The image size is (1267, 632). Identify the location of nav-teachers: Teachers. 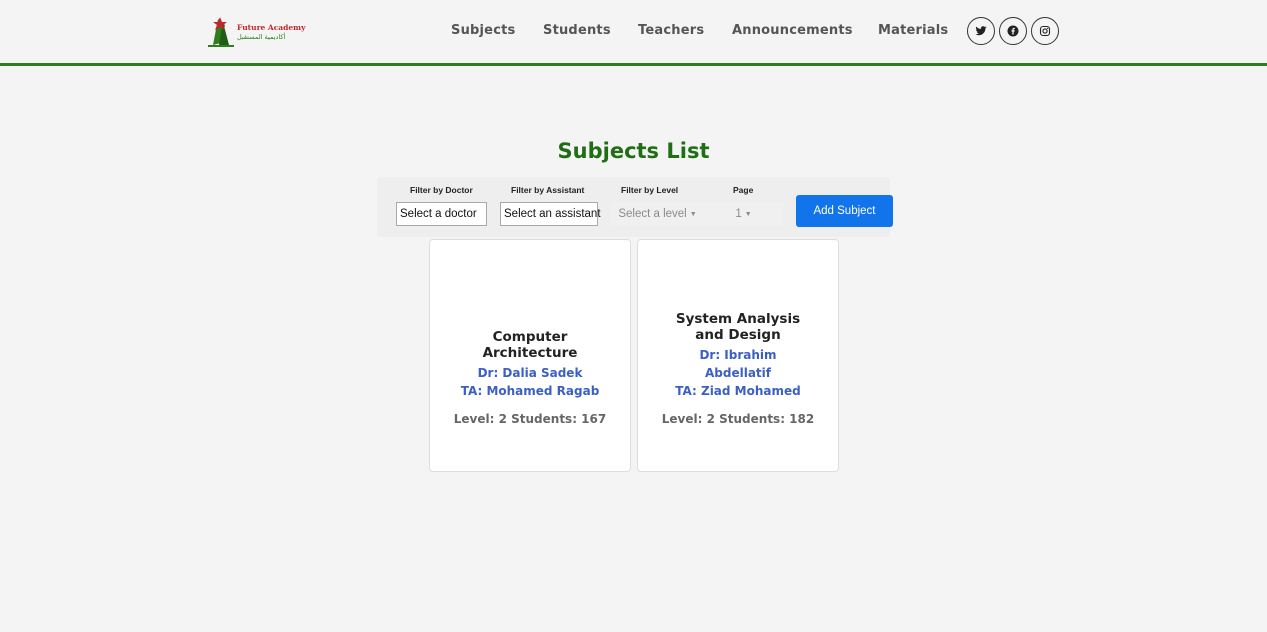
(671, 30).